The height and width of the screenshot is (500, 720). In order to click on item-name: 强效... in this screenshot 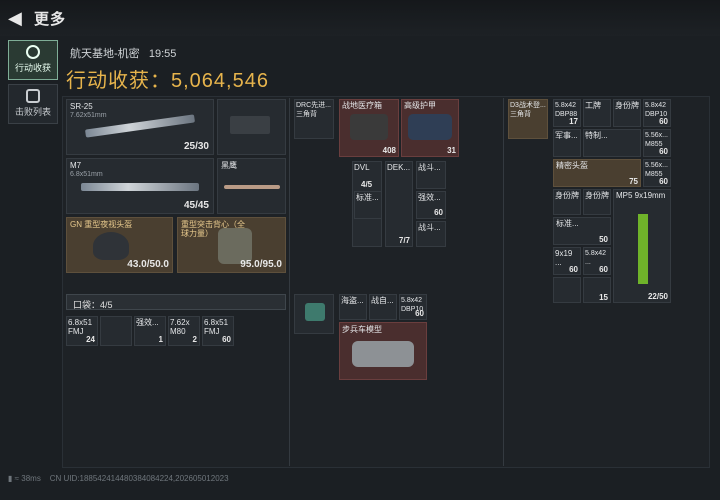, I will do `click(429, 197)`.